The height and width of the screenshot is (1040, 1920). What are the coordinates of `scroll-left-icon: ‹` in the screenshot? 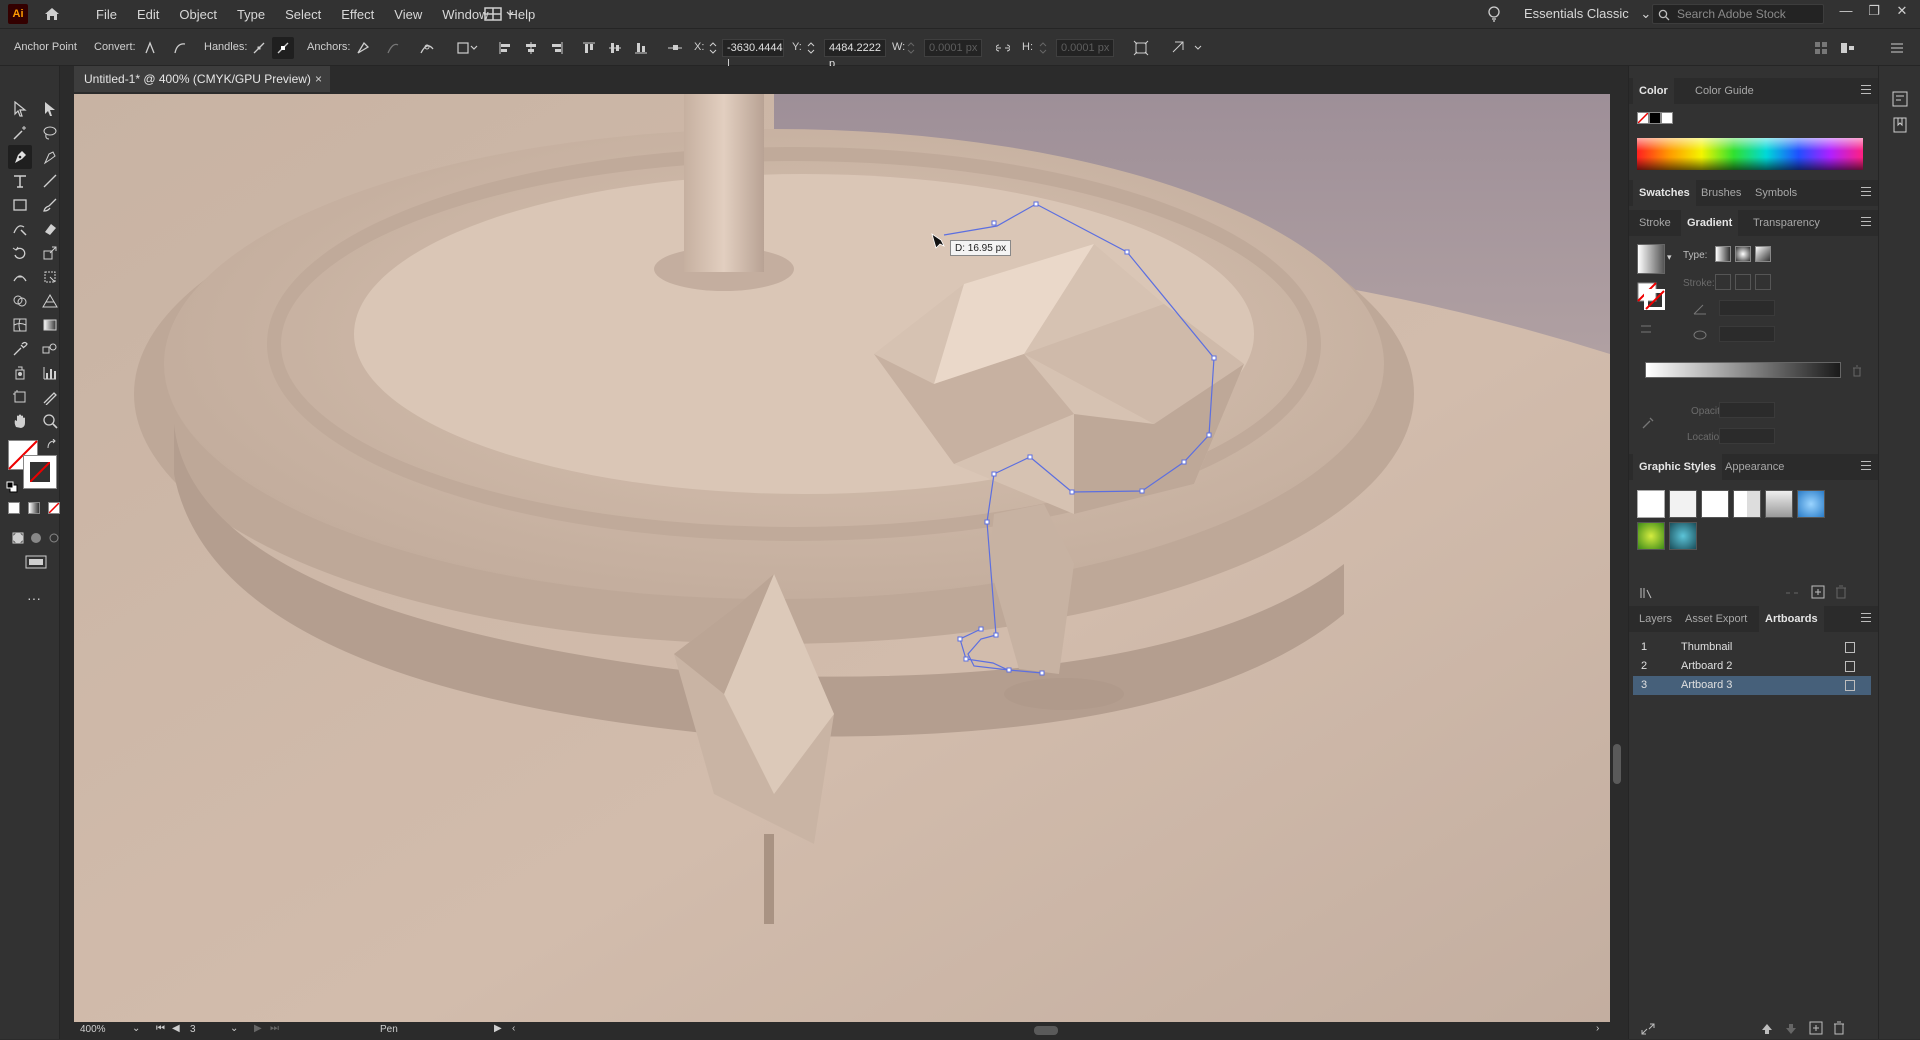 It's located at (513, 1028).